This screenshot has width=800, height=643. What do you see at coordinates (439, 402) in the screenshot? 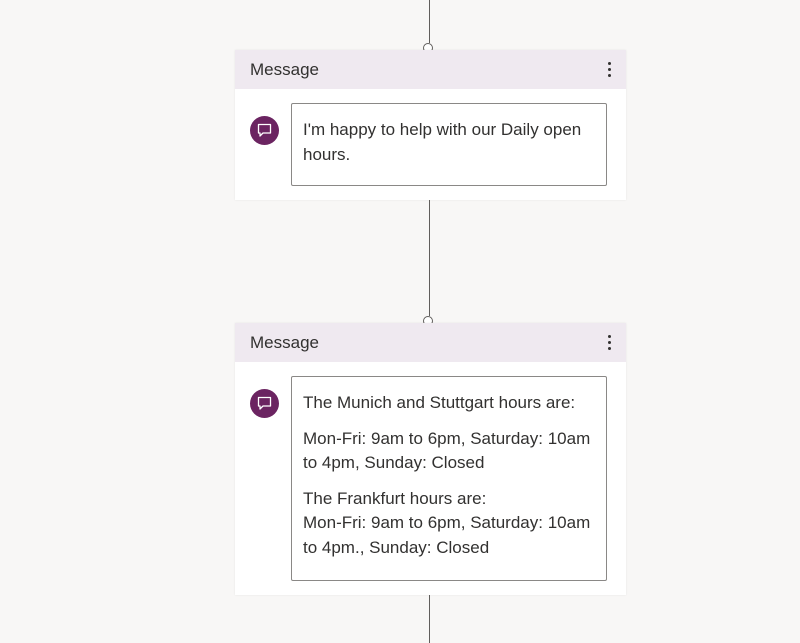
I see `message-paragraph: The Munich and Stuttgart hours are:` at bounding box center [439, 402].